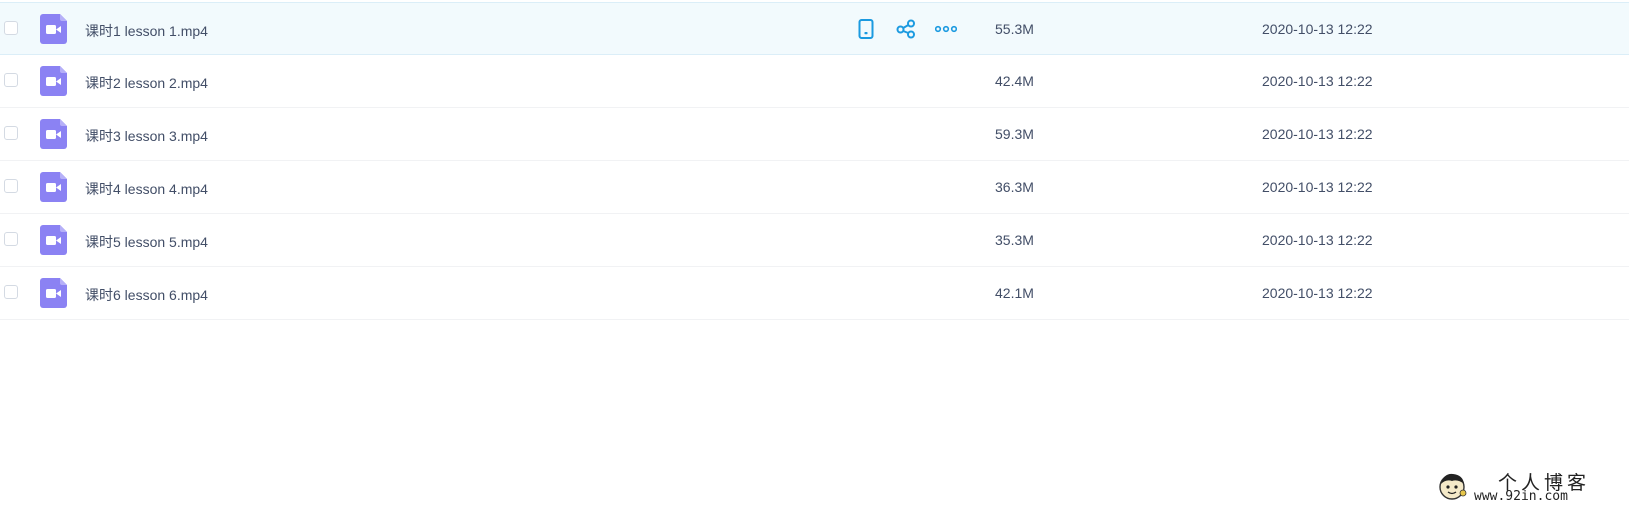 This screenshot has width=1629, height=508. I want to click on watermark-url: www.92in.com, so click(1521, 496).